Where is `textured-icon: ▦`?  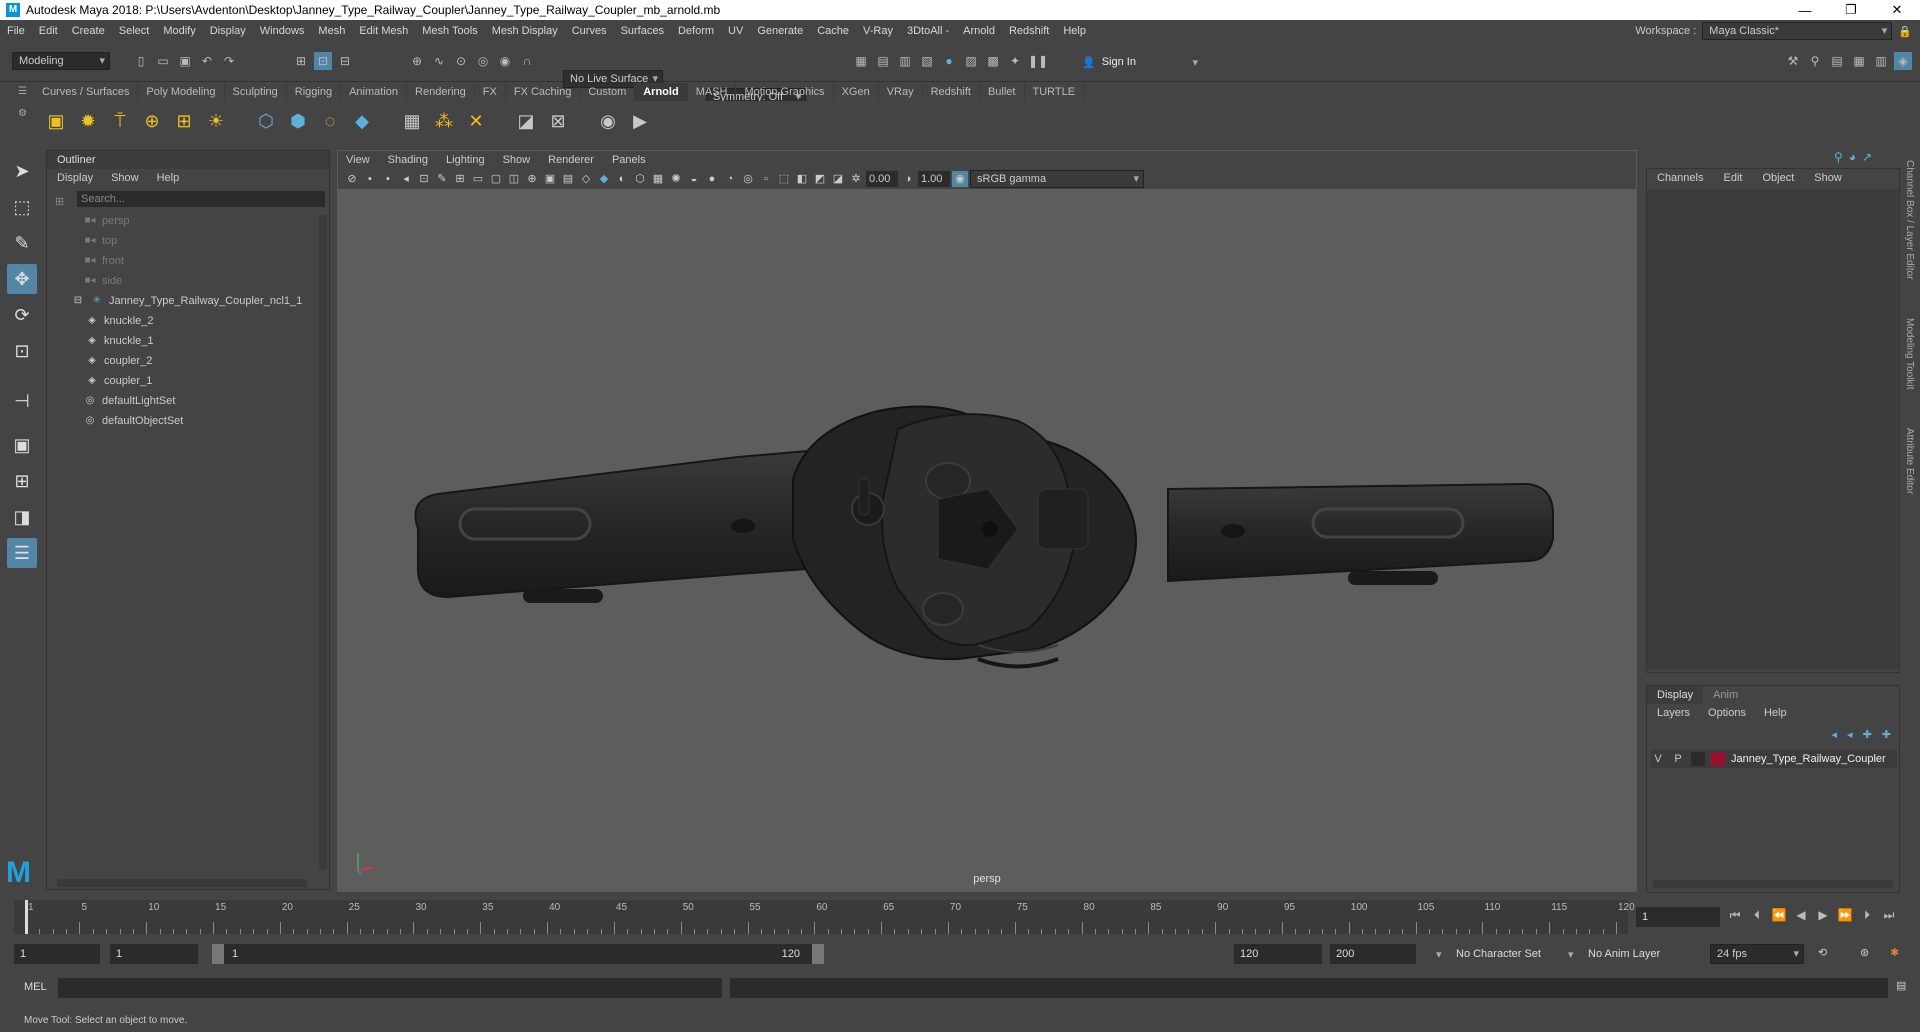
textured-icon: ▦ is located at coordinates (658, 179).